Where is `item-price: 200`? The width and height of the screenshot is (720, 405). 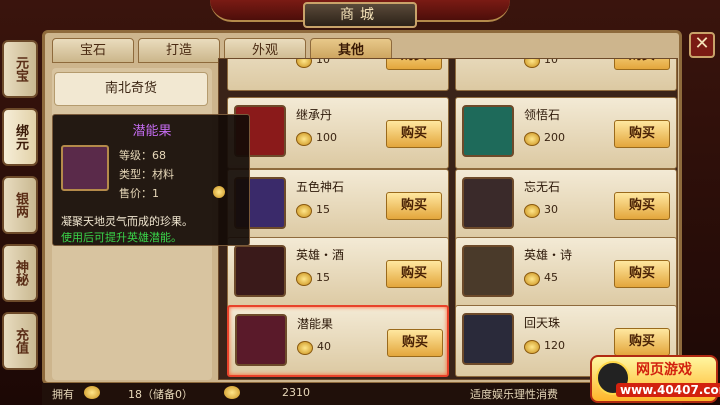 item-price: 200 is located at coordinates (554, 137).